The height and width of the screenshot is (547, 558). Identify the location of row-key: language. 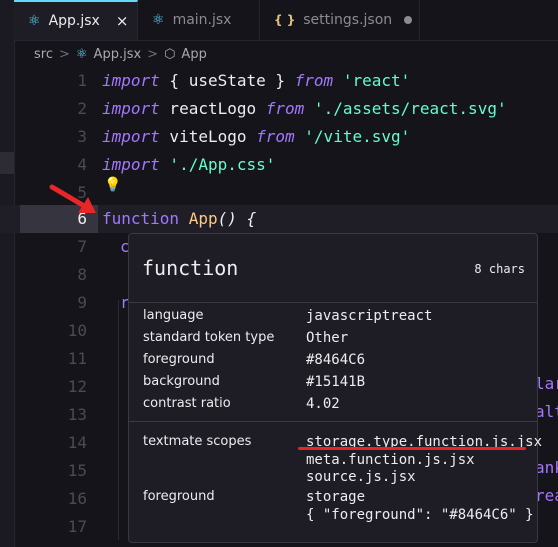
(173, 315).